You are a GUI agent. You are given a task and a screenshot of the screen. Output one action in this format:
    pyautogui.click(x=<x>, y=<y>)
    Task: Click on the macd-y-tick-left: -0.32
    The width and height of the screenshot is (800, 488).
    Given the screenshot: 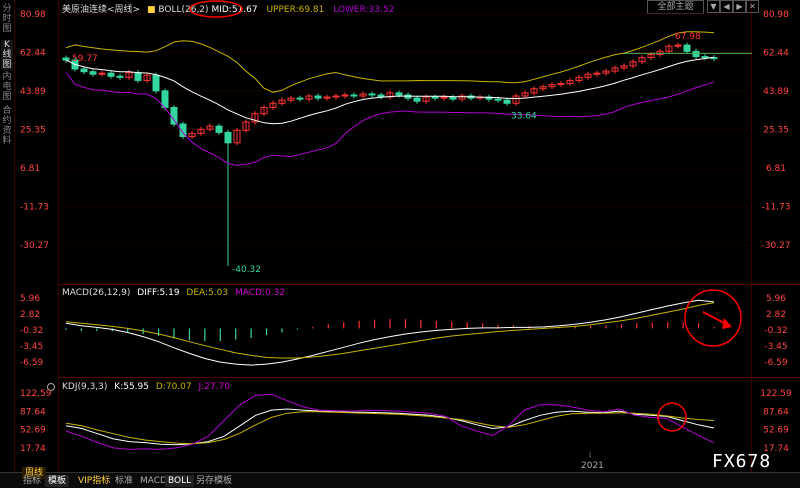 What is the action you would take?
    pyautogui.click(x=31, y=331)
    